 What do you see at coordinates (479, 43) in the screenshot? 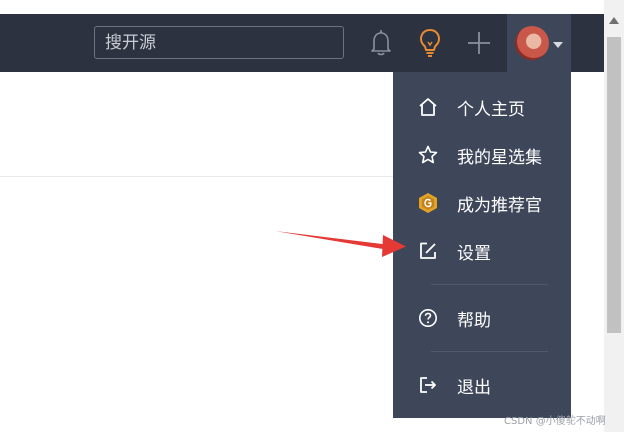
I see `plus-icon` at bounding box center [479, 43].